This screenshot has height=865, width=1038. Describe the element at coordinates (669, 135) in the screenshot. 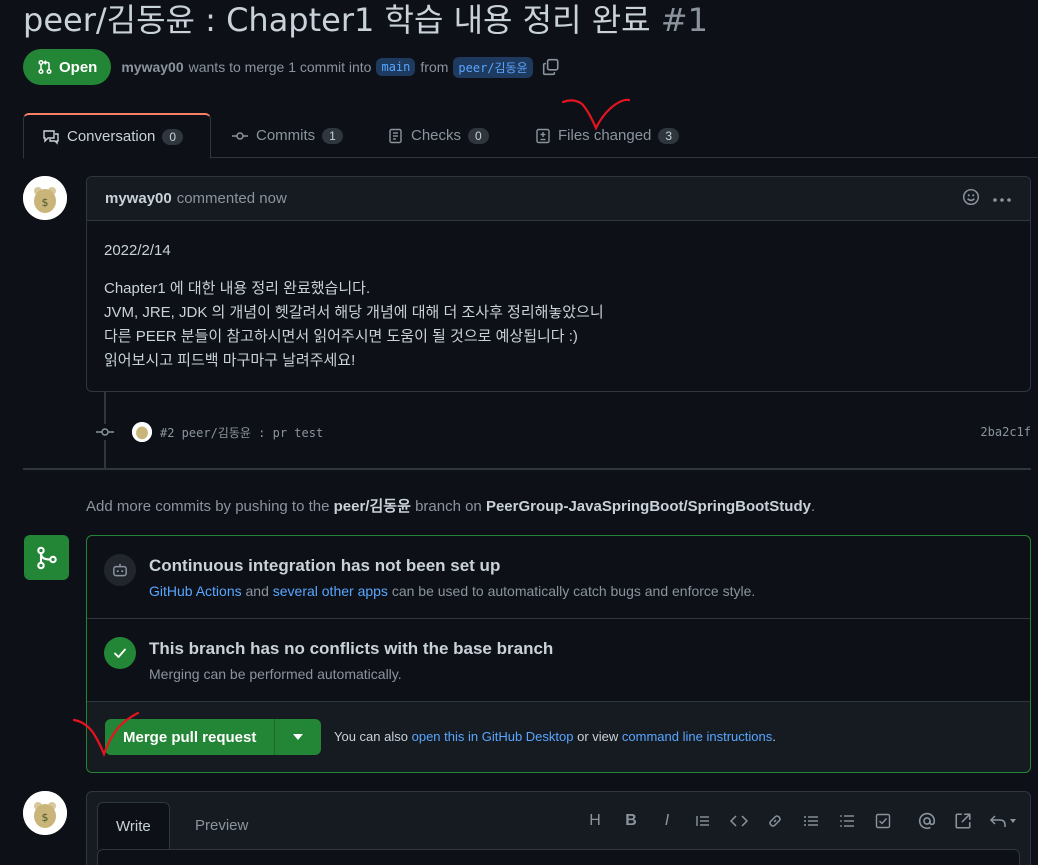

I see `tab-counter: 3` at that location.